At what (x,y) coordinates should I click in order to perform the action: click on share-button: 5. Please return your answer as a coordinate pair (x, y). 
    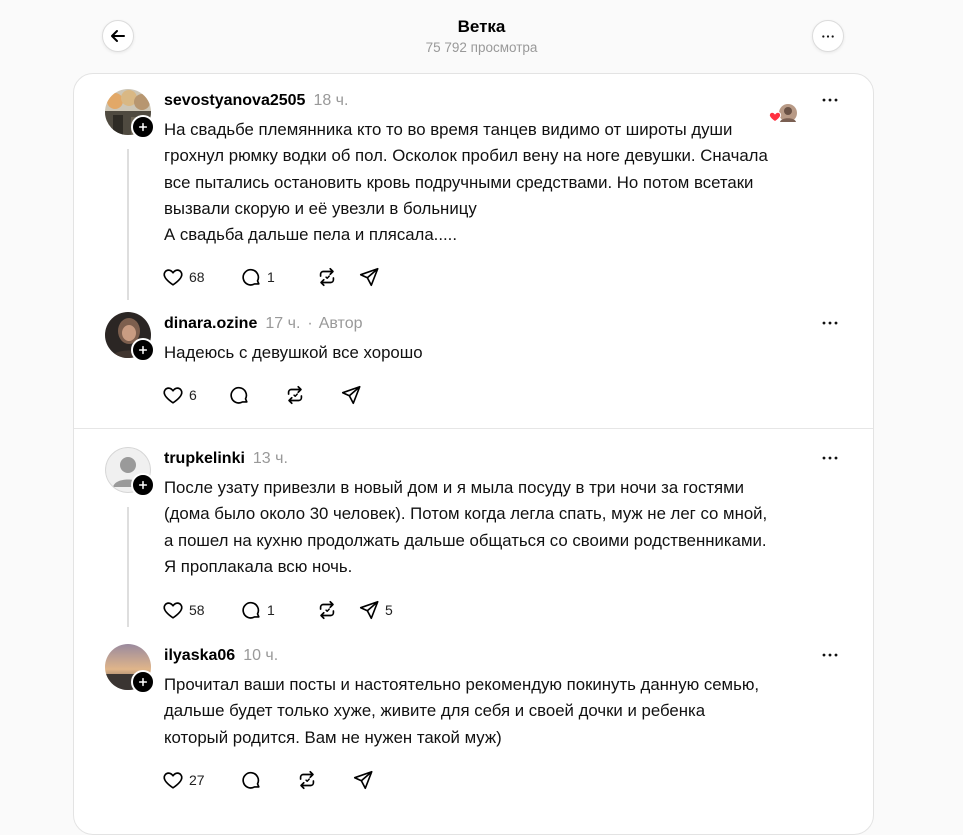
    Looking at the image, I should click on (375, 610).